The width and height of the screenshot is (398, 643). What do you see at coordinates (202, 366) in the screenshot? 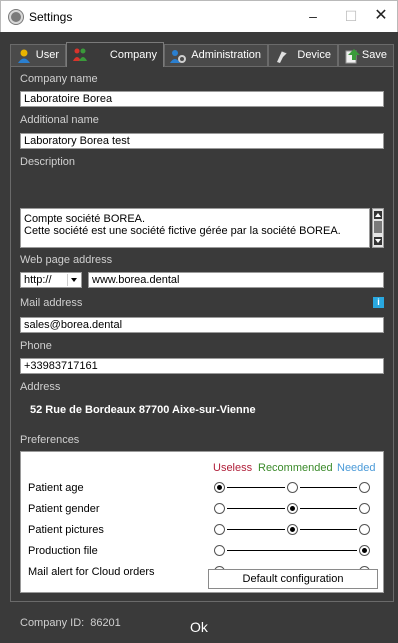
I see `phone-field: +33983717161` at bounding box center [202, 366].